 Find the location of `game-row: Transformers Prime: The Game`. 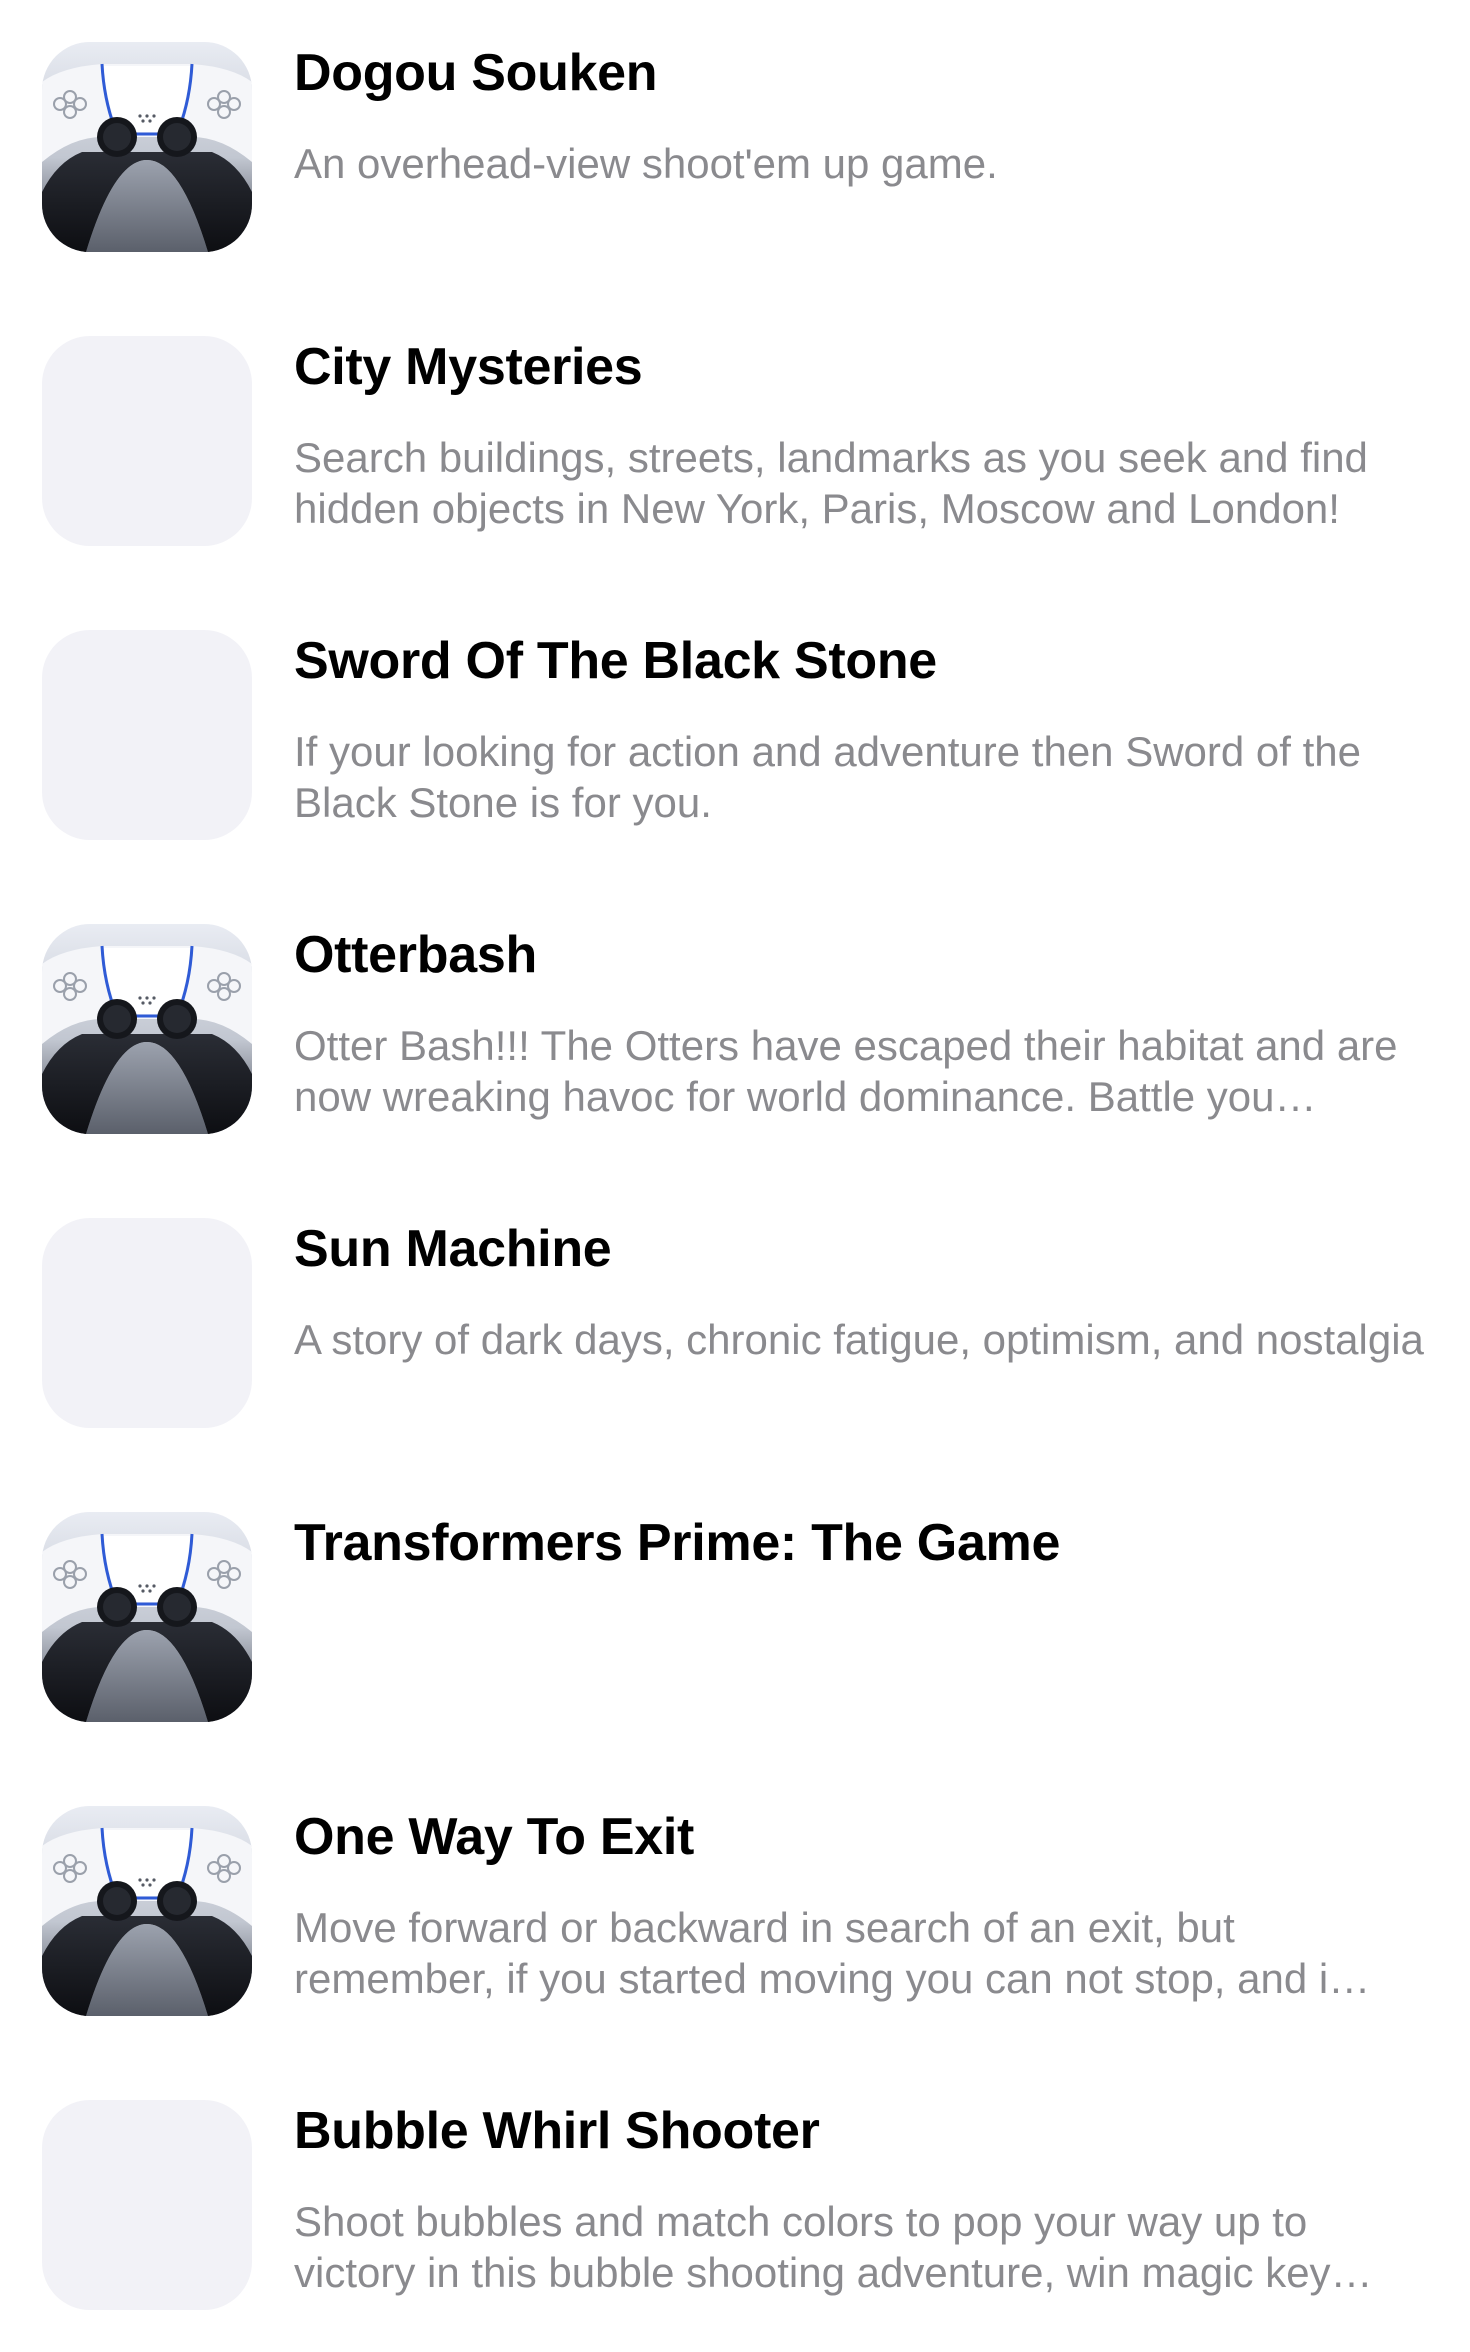

game-row: Transformers Prime: The Game is located at coordinates (735, 1617).